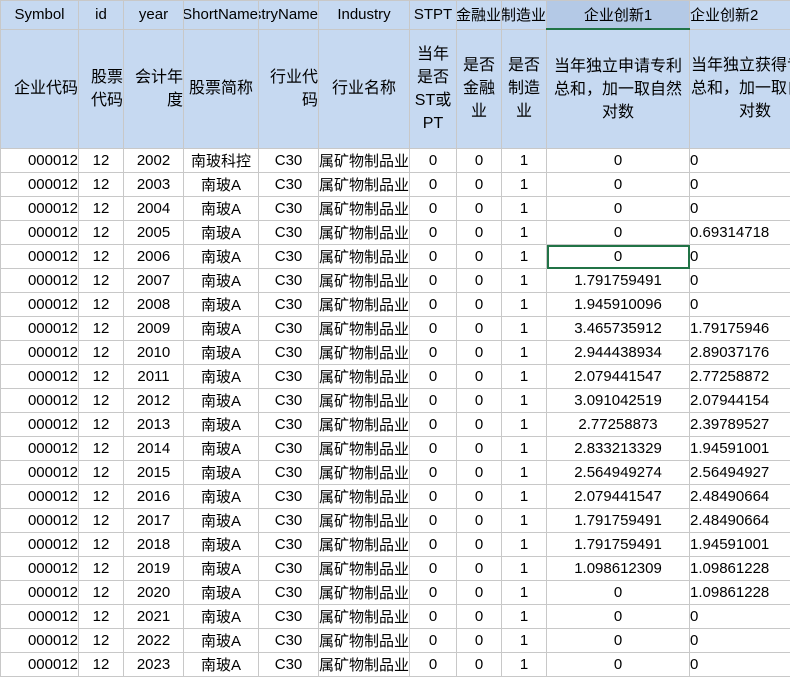 The width and height of the screenshot is (790, 677). Describe the element at coordinates (40, 15) in the screenshot. I see `column-header: Symbol` at that location.